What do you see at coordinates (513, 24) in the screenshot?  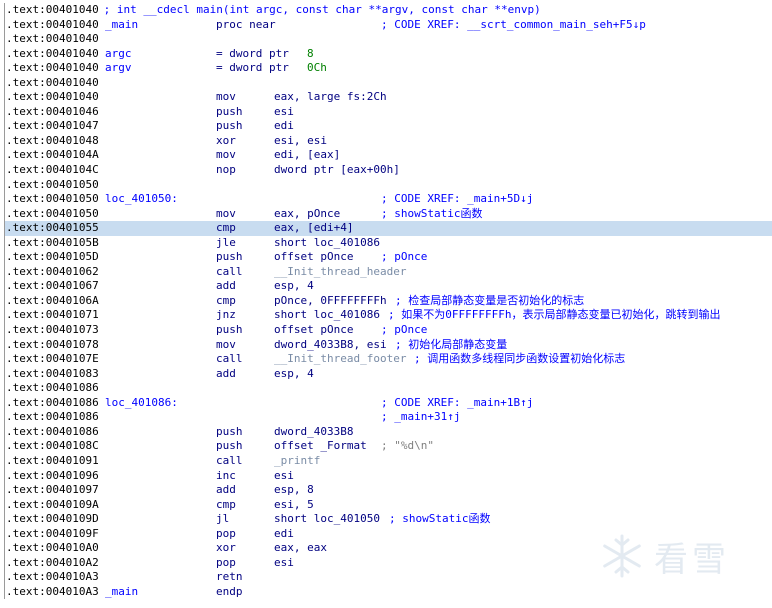 I see `code-comment: ; CODE XREF: __scrt_common_main_seh+F5↓p` at bounding box center [513, 24].